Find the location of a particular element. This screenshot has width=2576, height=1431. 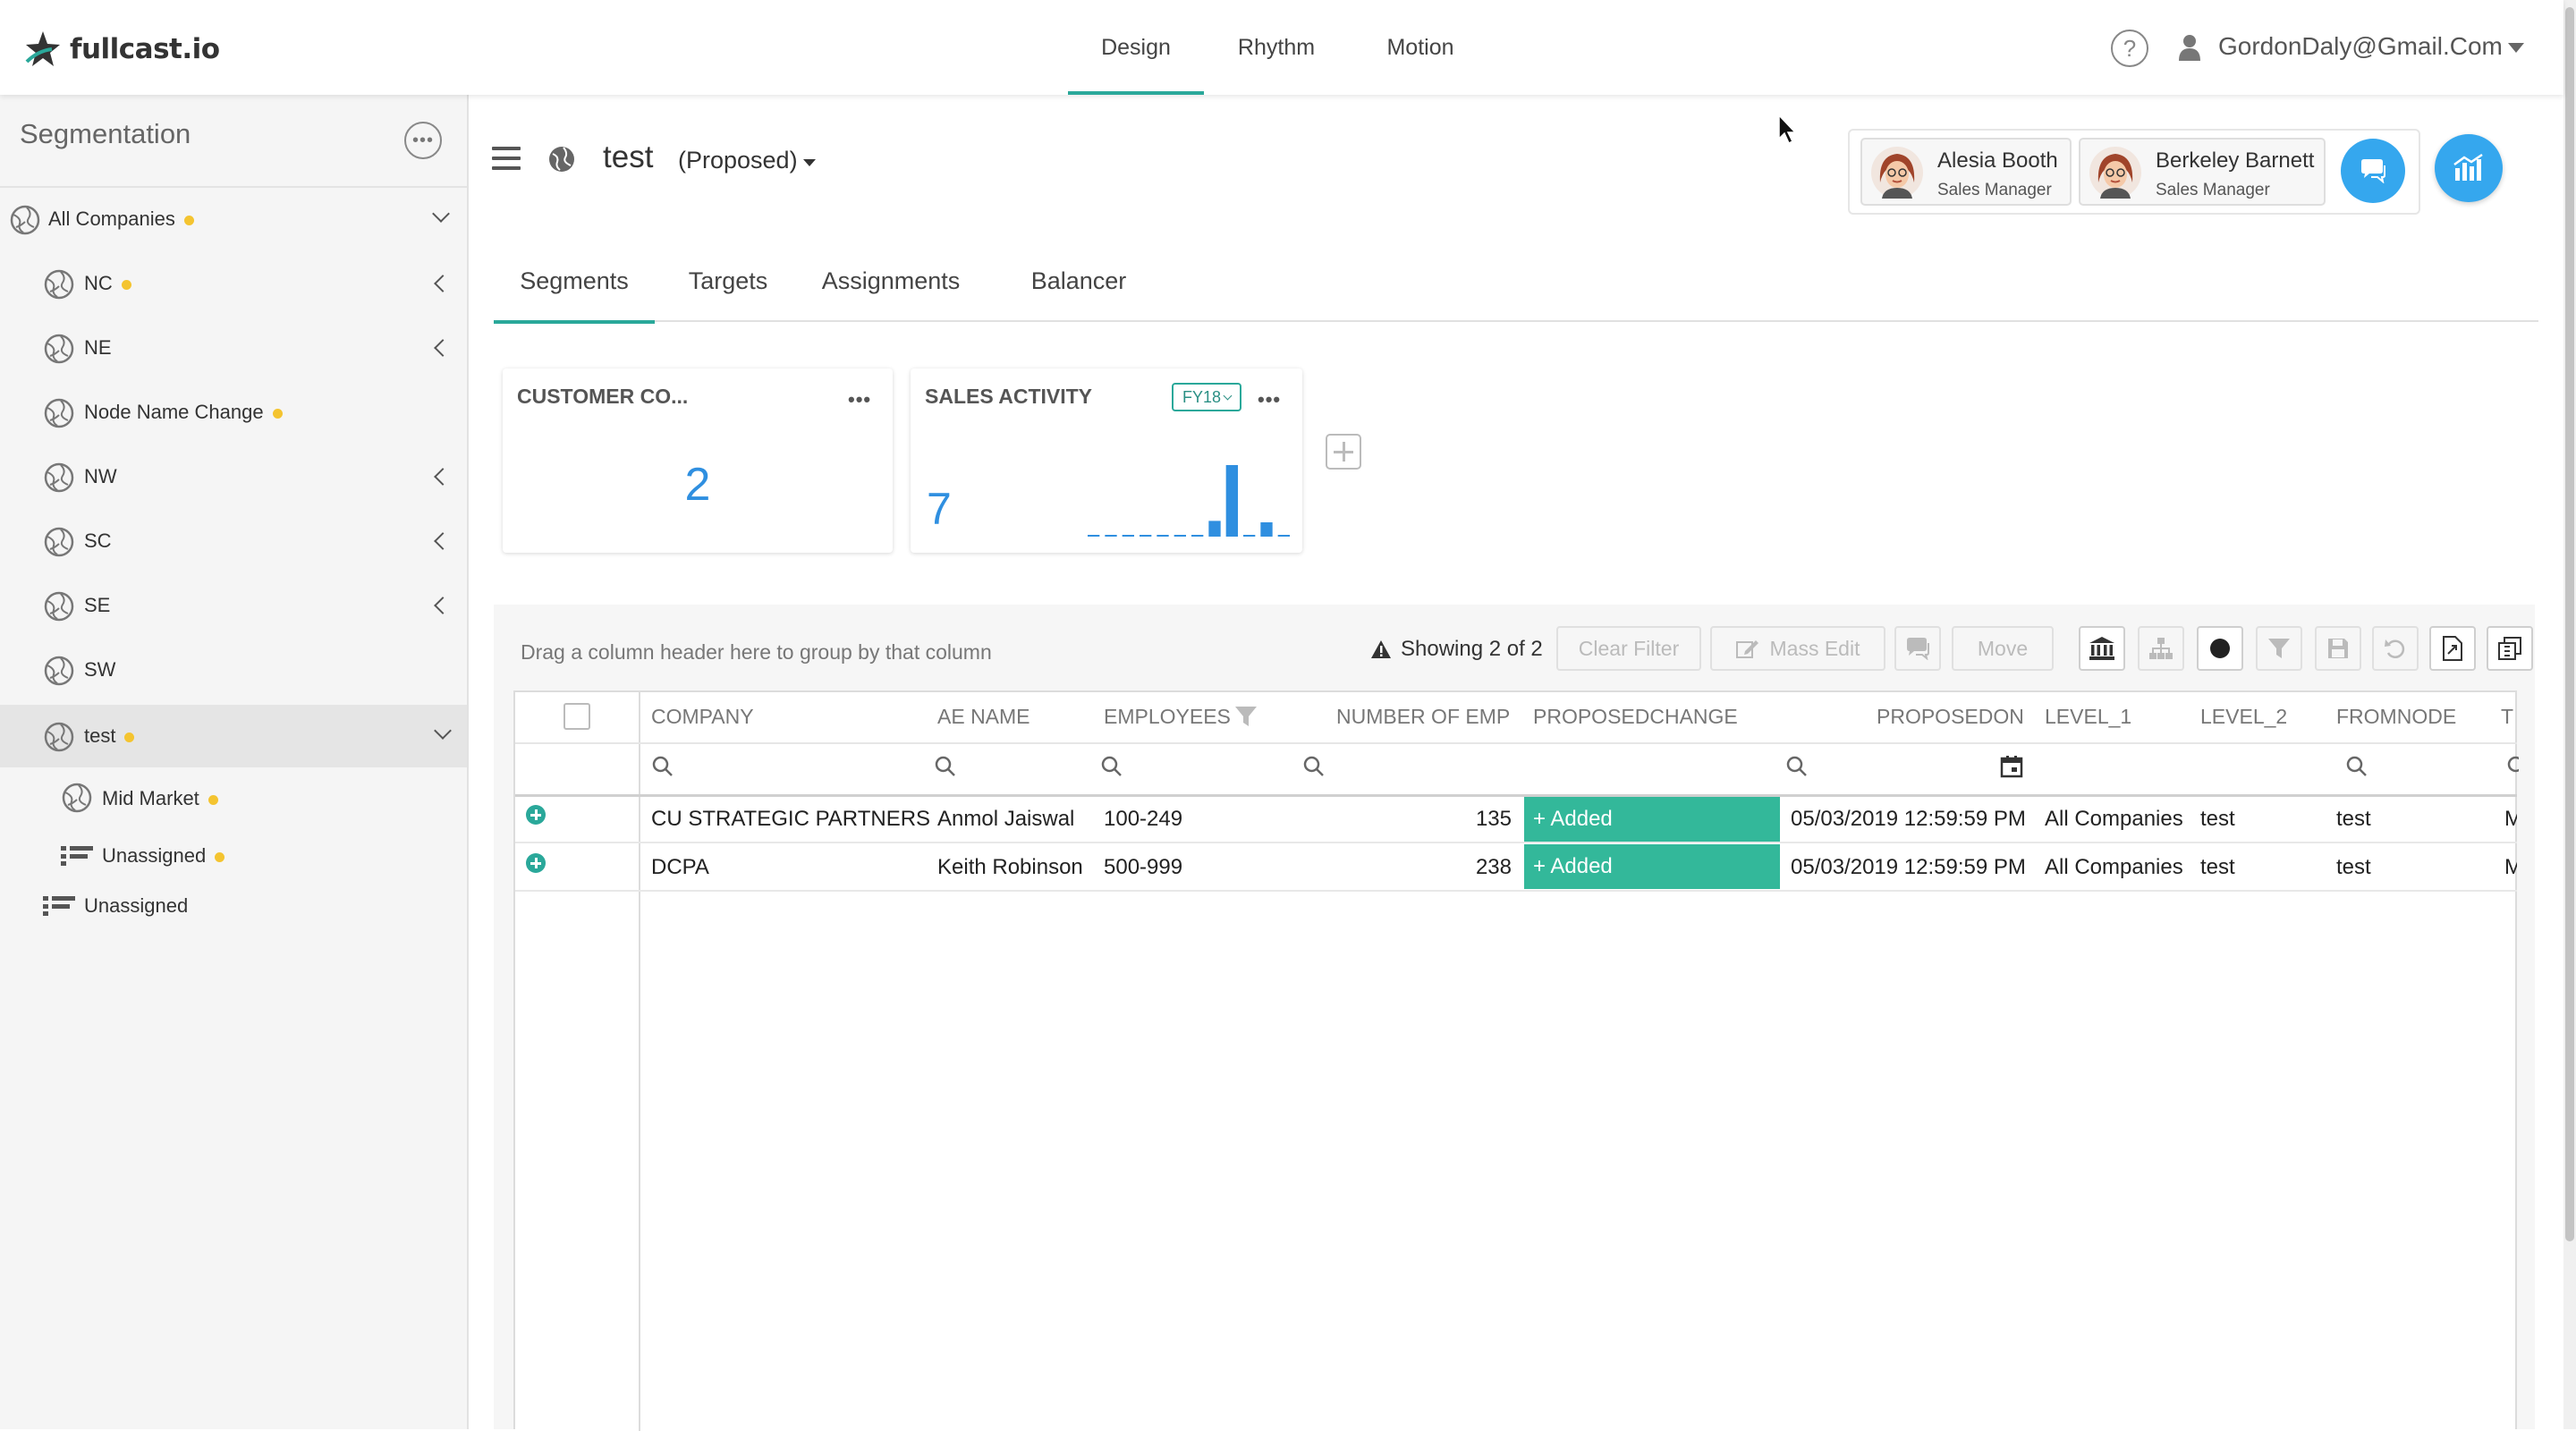

help-icon: ? is located at coordinates (2129, 48).